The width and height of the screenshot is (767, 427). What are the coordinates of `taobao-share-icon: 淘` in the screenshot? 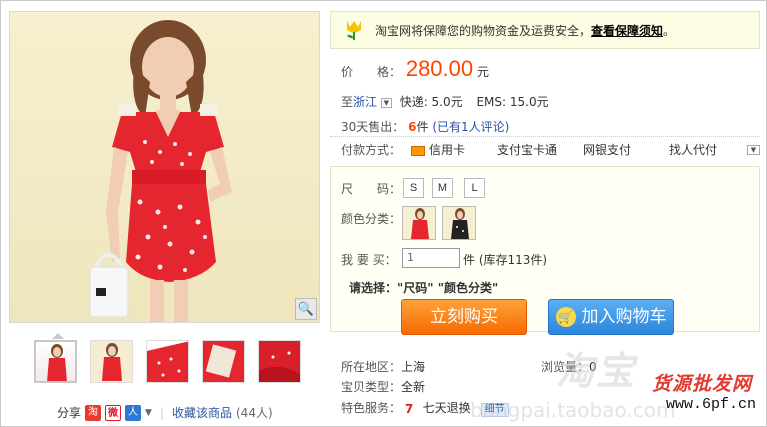 It's located at (93, 412).